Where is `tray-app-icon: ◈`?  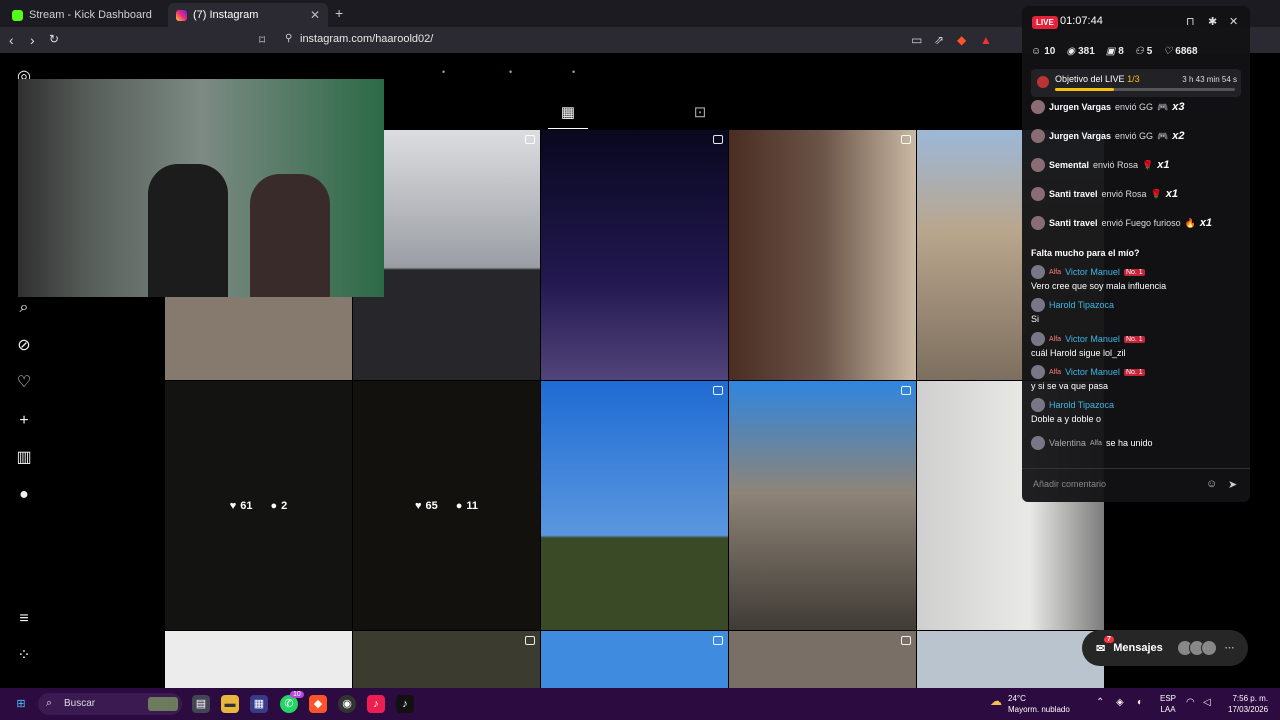 tray-app-icon: ◈ is located at coordinates (1120, 702).